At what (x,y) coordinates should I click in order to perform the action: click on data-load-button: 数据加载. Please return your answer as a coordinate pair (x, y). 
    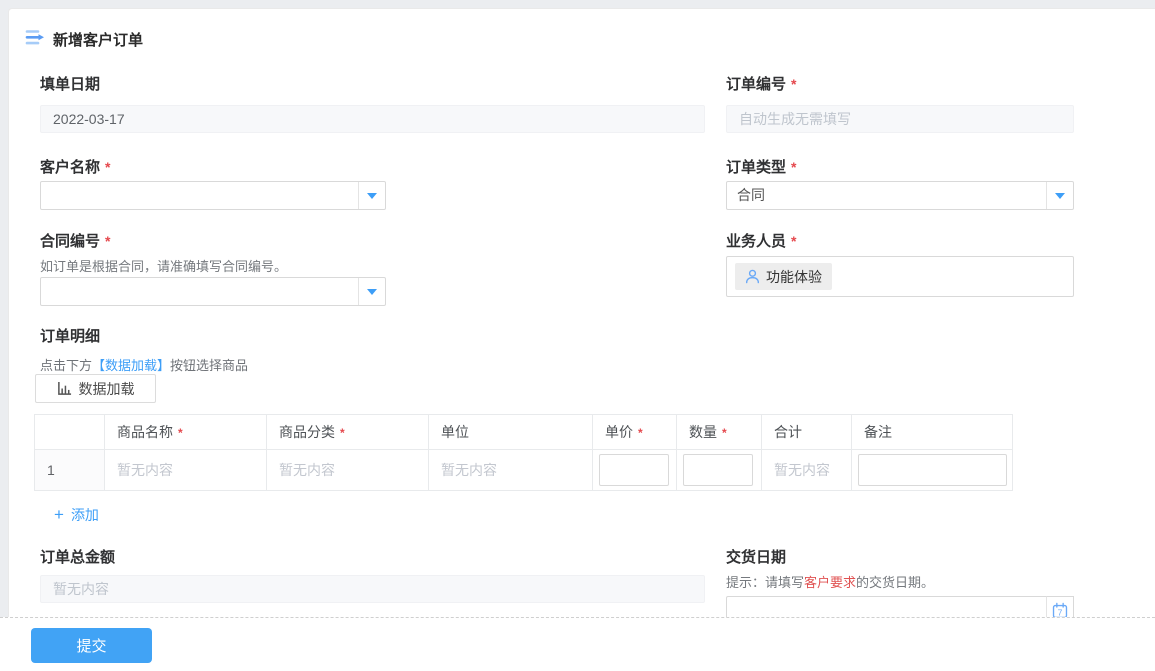
    Looking at the image, I should click on (95, 388).